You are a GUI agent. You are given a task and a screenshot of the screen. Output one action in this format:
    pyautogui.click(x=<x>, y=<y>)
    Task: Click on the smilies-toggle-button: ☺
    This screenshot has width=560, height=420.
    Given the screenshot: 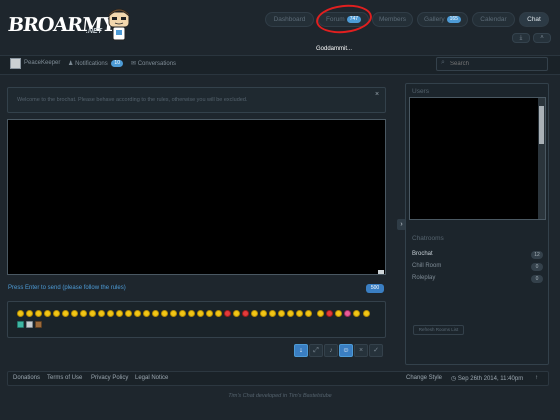 What is the action you would take?
    pyautogui.click(x=346, y=350)
    